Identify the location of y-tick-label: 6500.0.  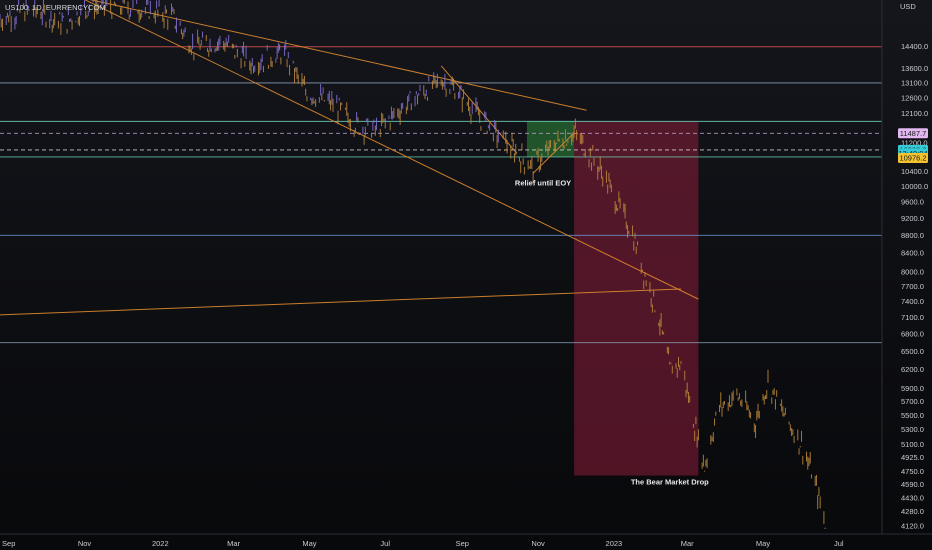
(912, 351).